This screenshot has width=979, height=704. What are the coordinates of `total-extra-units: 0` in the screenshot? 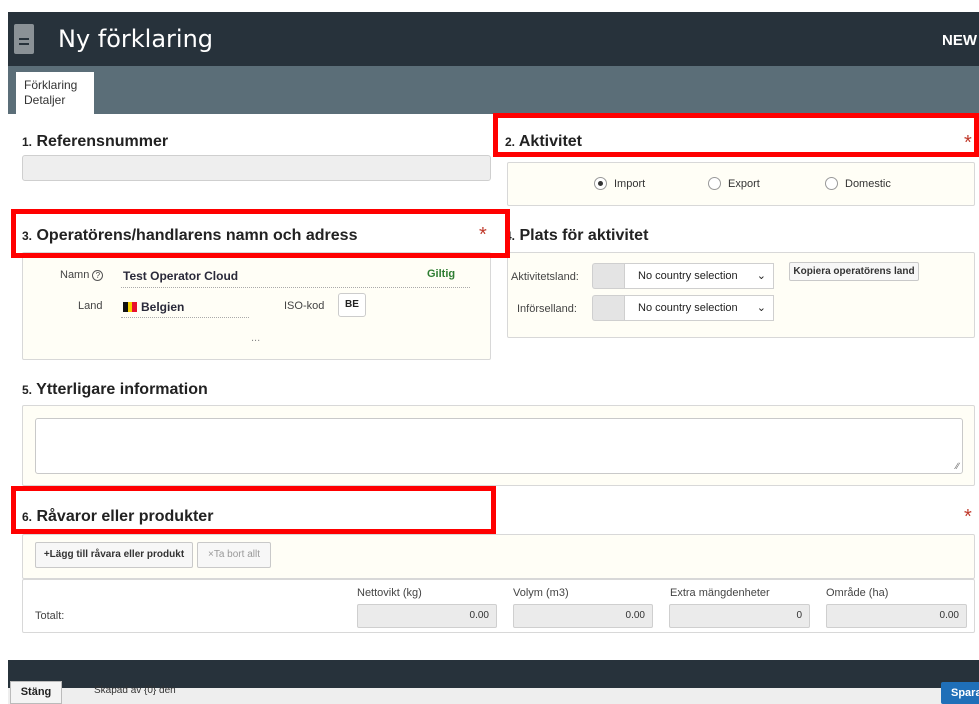 It's located at (739, 616).